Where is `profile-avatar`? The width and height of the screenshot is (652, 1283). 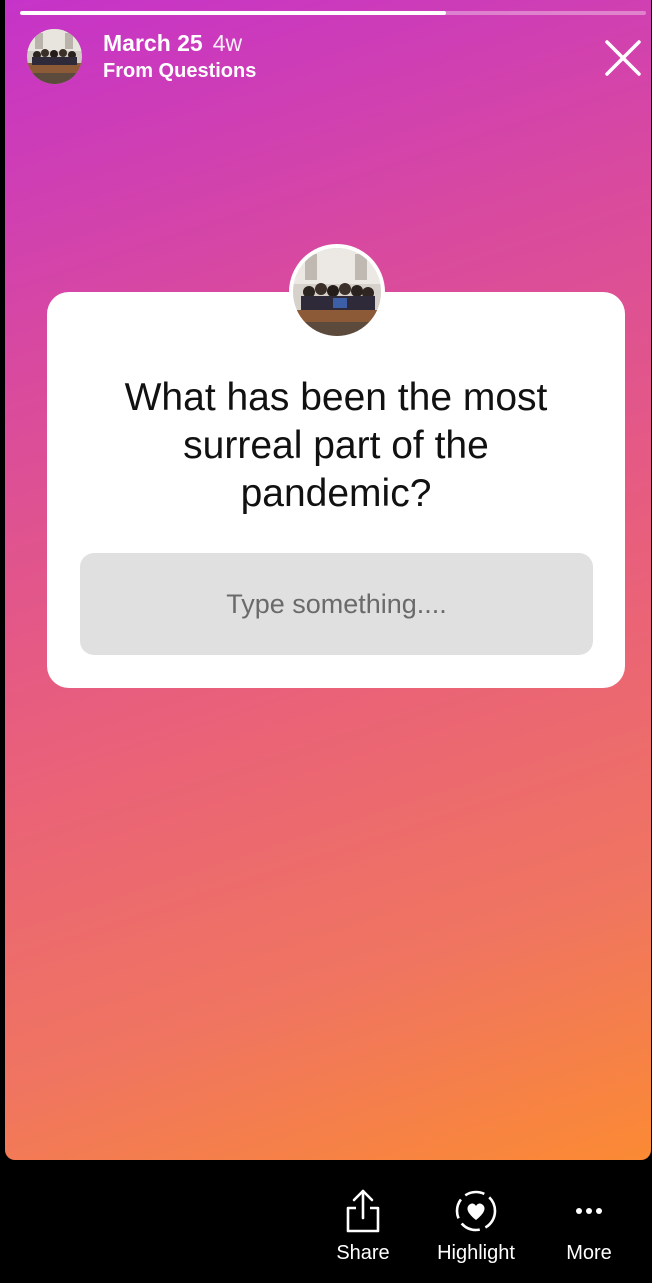
profile-avatar is located at coordinates (54, 56).